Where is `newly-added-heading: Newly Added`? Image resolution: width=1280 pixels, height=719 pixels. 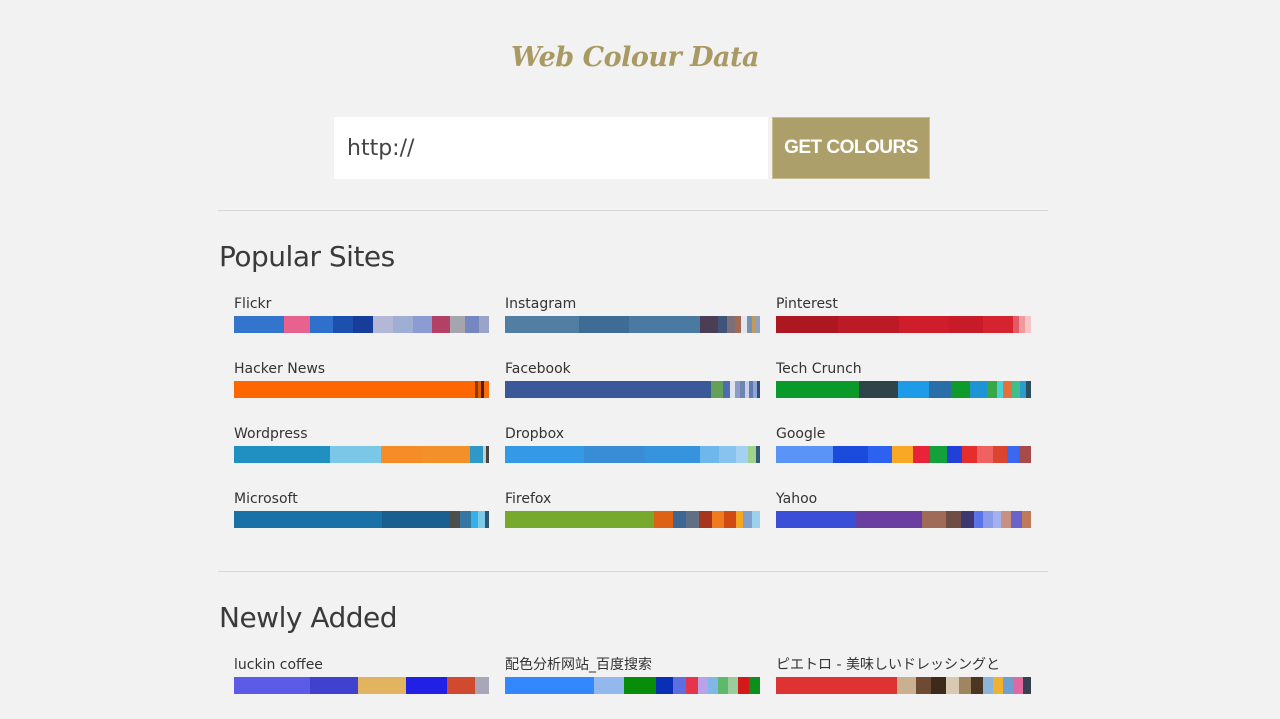 newly-added-heading: Newly Added is located at coordinates (308, 617).